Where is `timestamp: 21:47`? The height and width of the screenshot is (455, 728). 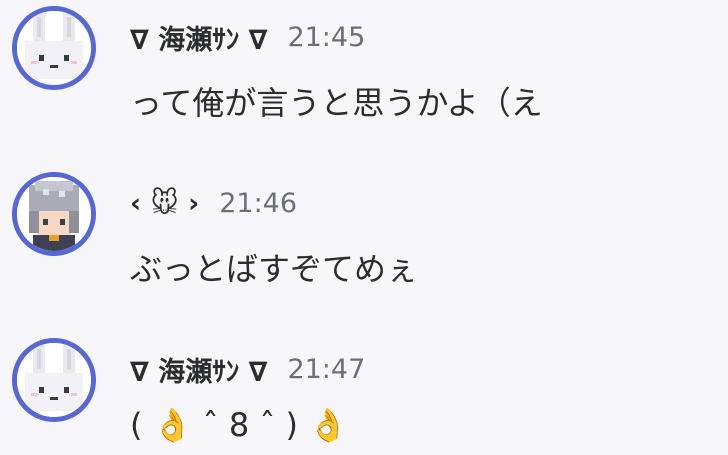
timestamp: 21:47 is located at coordinates (326, 369).